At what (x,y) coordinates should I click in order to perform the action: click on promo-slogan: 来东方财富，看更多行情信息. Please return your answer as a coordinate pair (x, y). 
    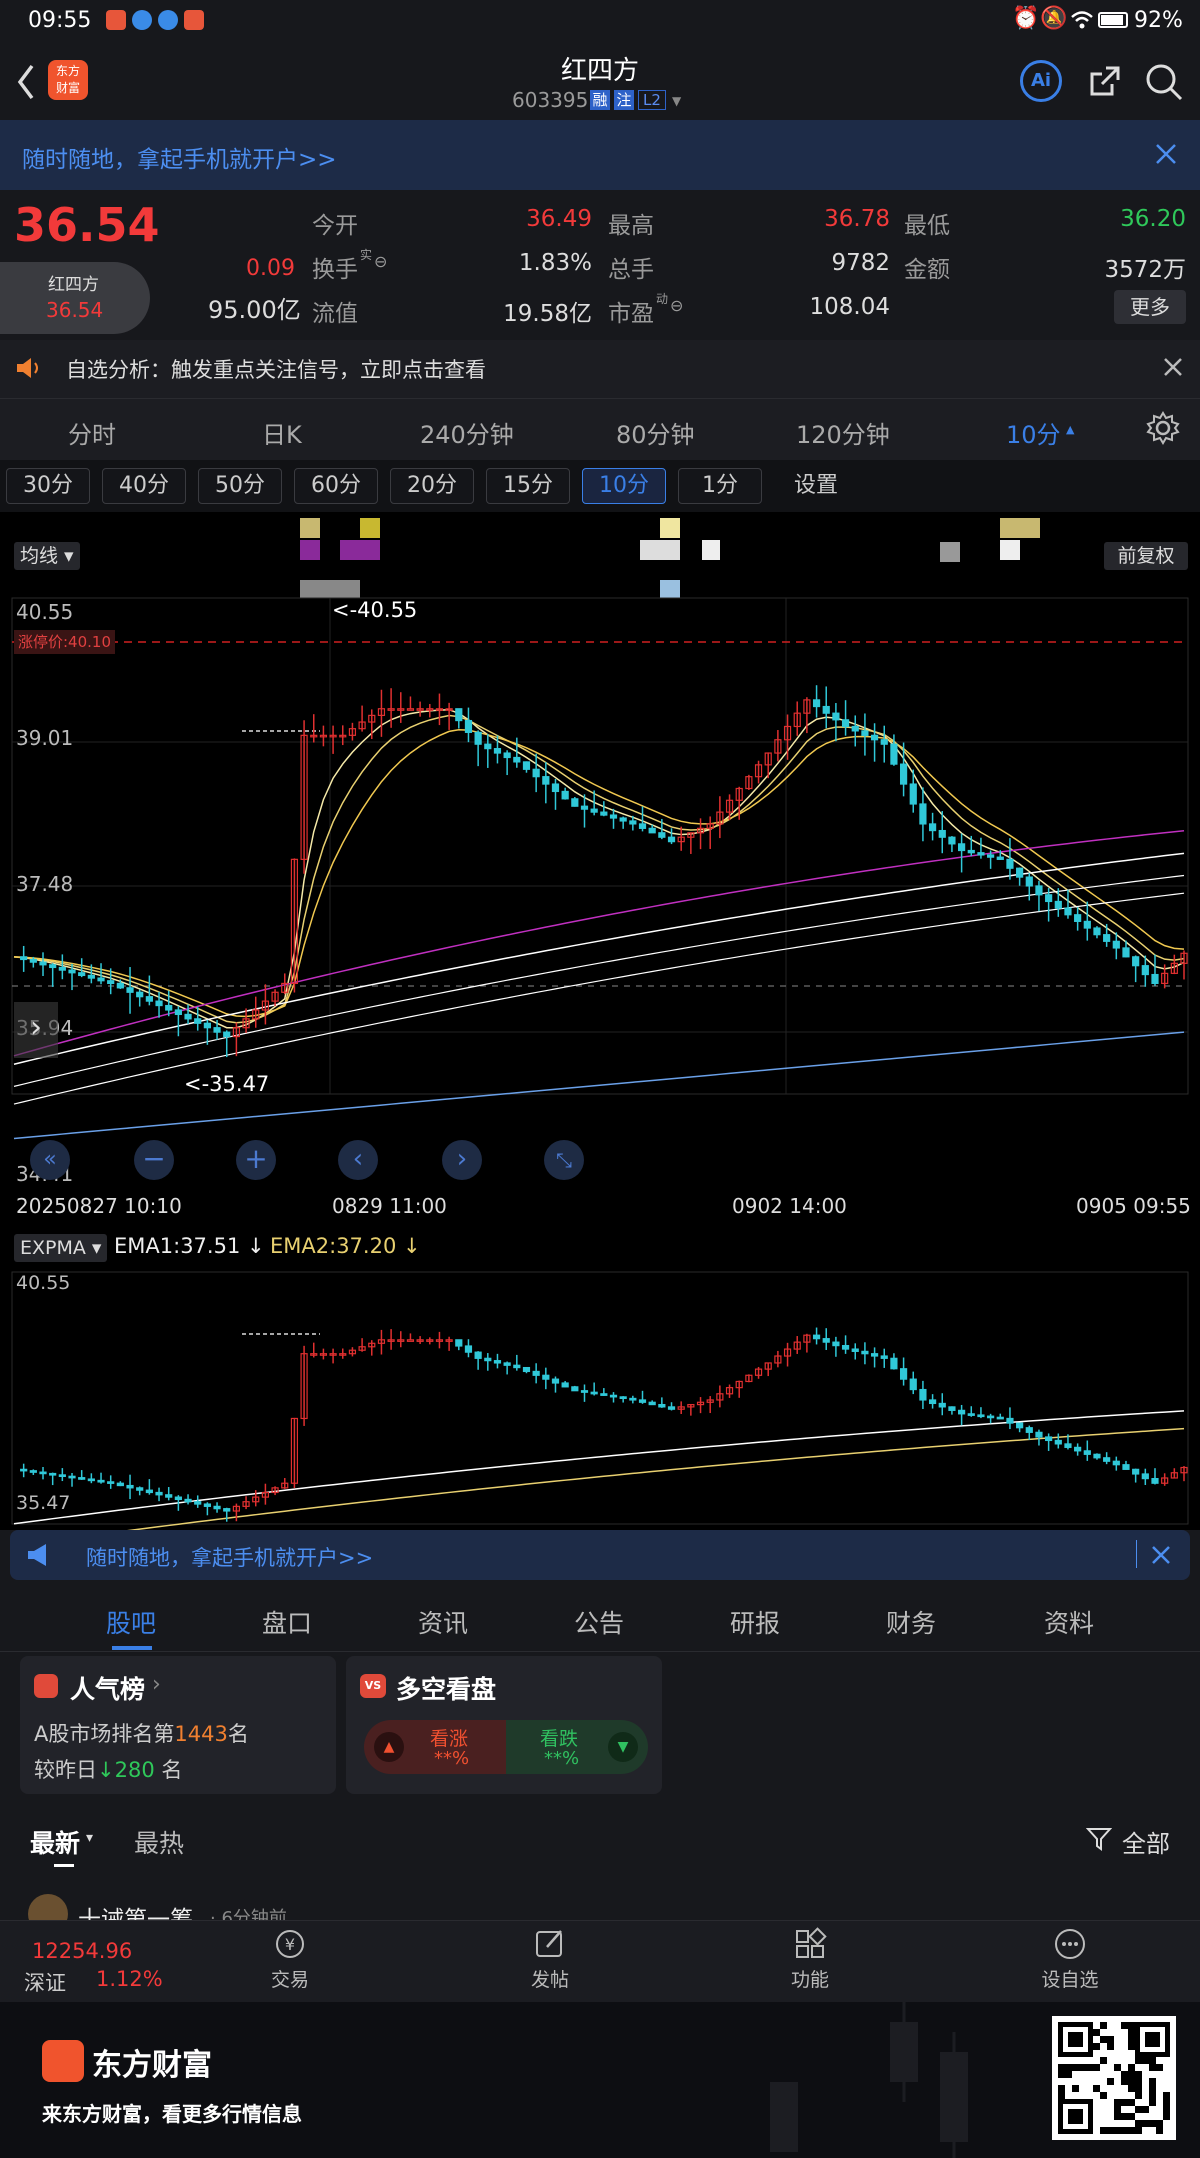
    Looking at the image, I should click on (172, 2114).